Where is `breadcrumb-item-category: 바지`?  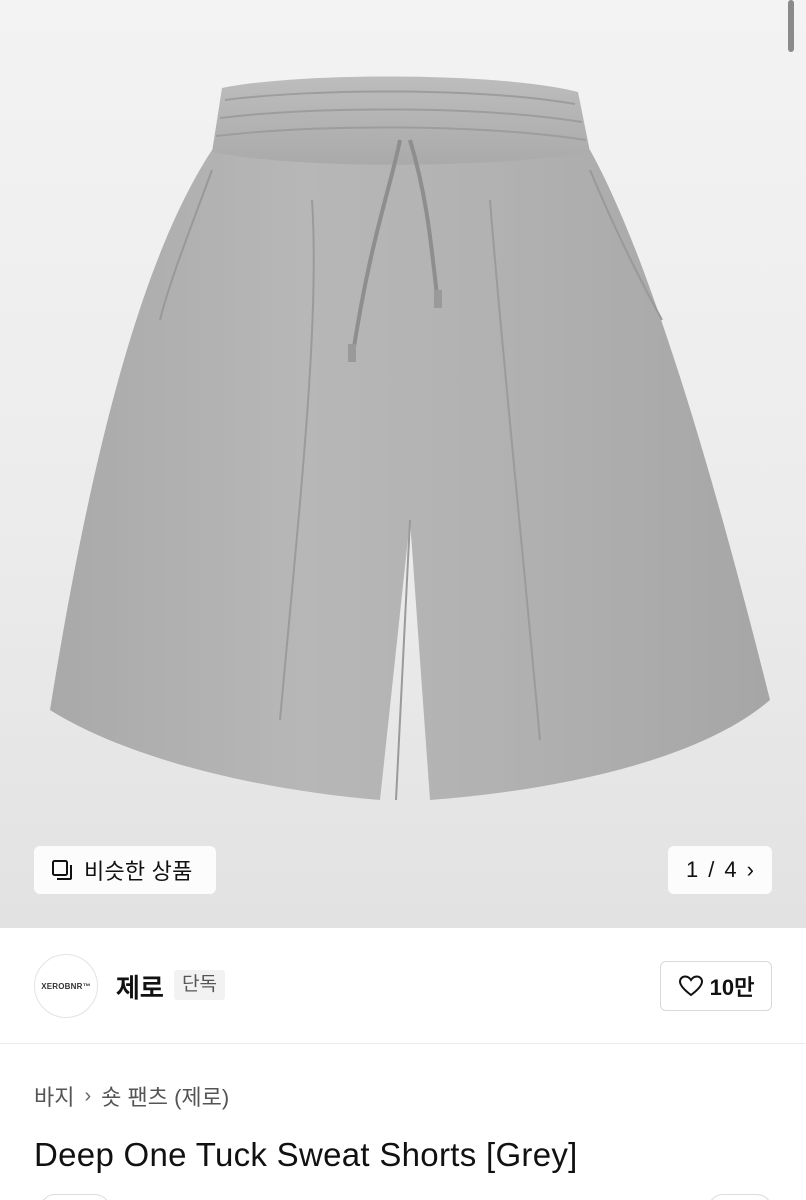 breadcrumb-item-category: 바지 is located at coordinates (54, 1096).